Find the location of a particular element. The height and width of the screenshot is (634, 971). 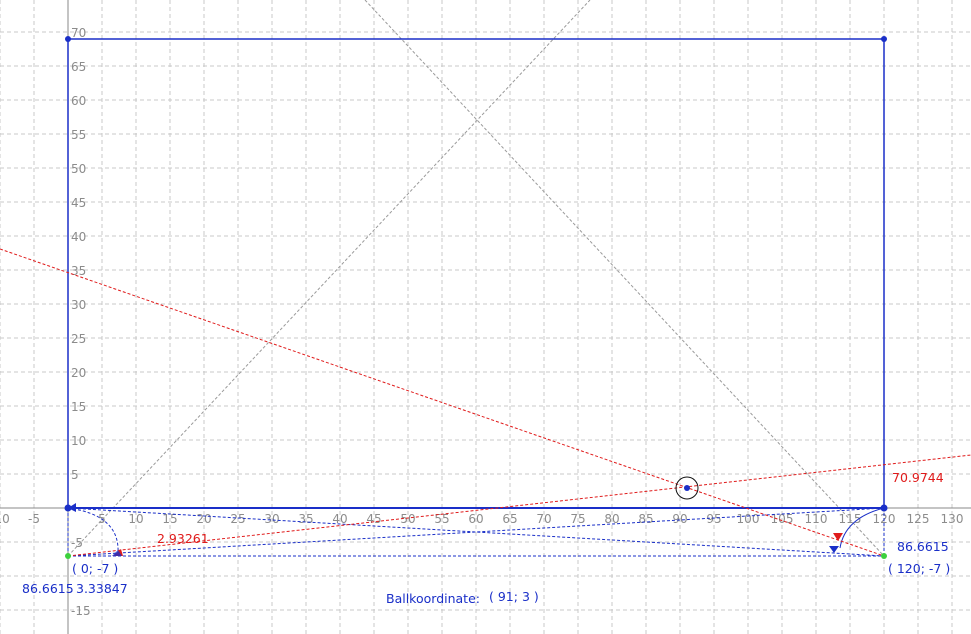

x-tick-label: 30 is located at coordinates (271, 519).